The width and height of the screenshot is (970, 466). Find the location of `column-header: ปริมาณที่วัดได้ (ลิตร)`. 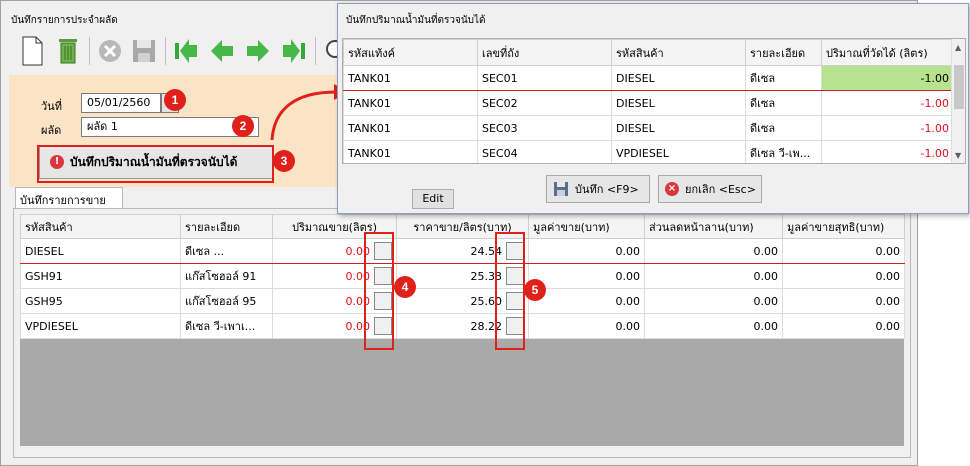

column-header: ปริมาณที่วัดได้ (ลิตร) is located at coordinates (887, 52).